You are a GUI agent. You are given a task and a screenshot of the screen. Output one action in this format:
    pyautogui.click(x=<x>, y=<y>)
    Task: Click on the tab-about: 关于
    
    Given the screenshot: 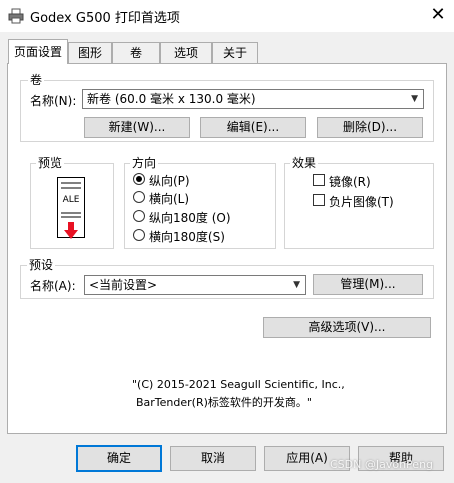 What is the action you would take?
    pyautogui.click(x=235, y=52)
    